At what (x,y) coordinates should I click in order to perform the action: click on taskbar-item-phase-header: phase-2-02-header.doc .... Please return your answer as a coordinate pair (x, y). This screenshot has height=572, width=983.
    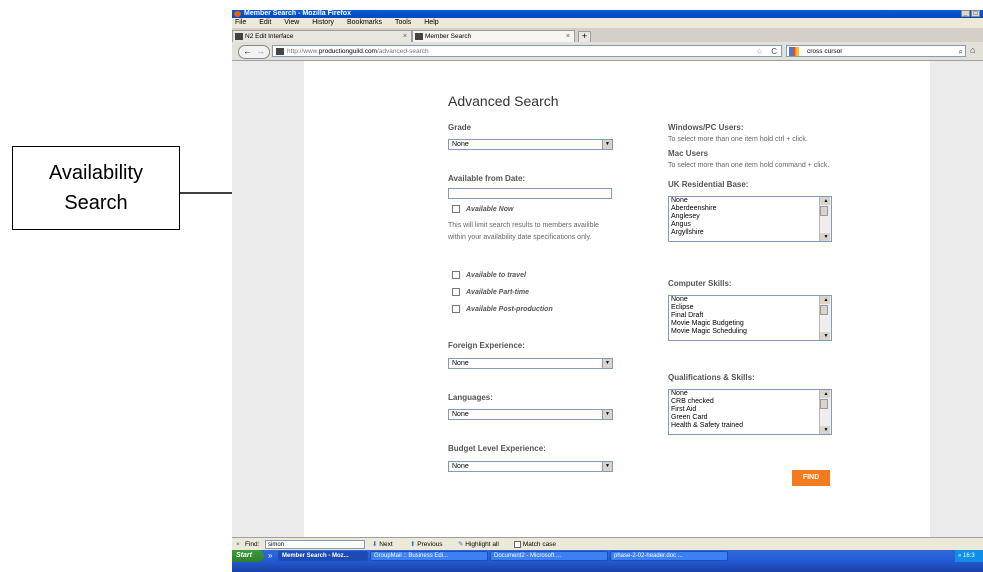
    Looking at the image, I should click on (669, 556).